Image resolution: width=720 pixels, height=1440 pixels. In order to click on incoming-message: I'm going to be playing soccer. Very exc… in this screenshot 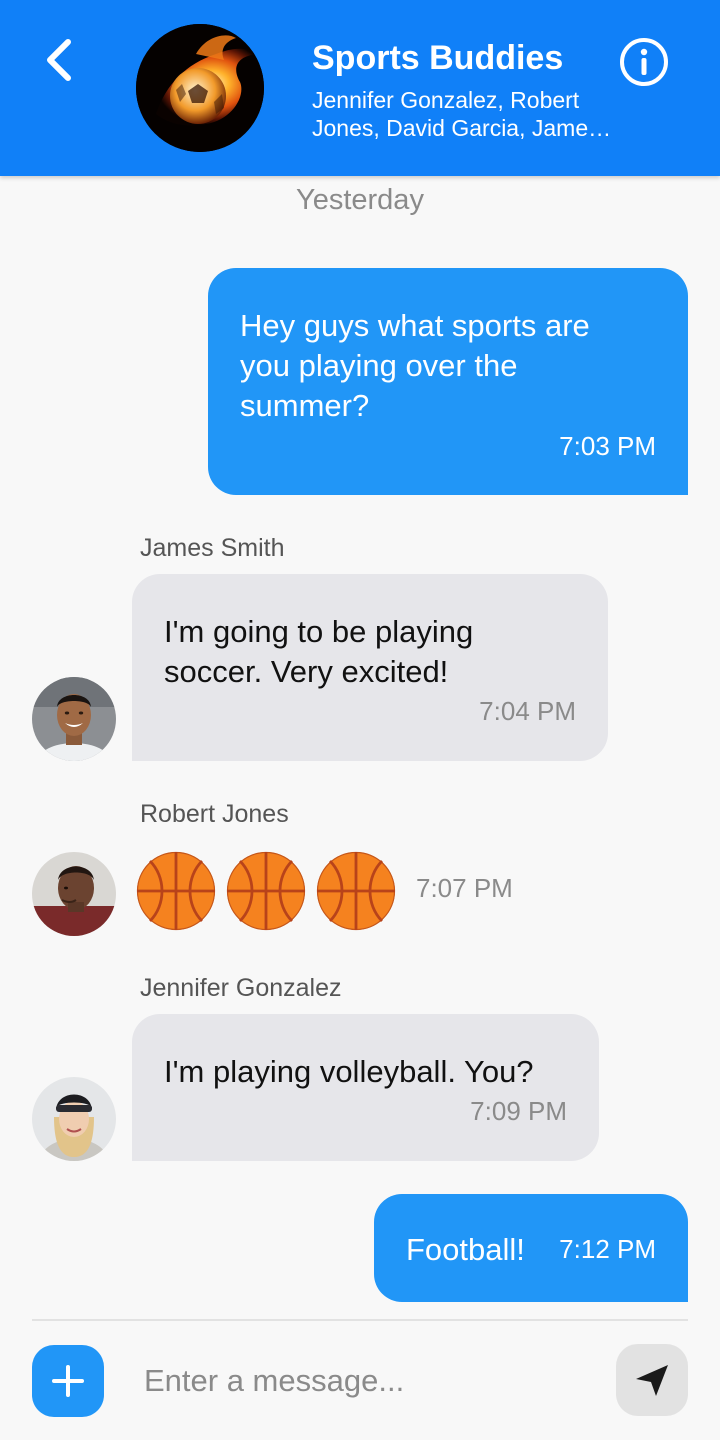, I will do `click(370, 667)`.